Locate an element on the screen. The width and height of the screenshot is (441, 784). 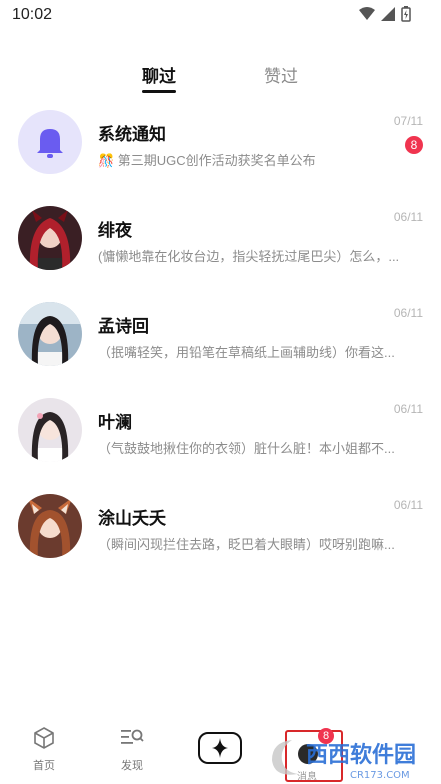
conversation-row-system: 系统通知 07/11 🎊 第三期UGC创作活动获奖名单公布 8 is located at coordinates (220, 149).